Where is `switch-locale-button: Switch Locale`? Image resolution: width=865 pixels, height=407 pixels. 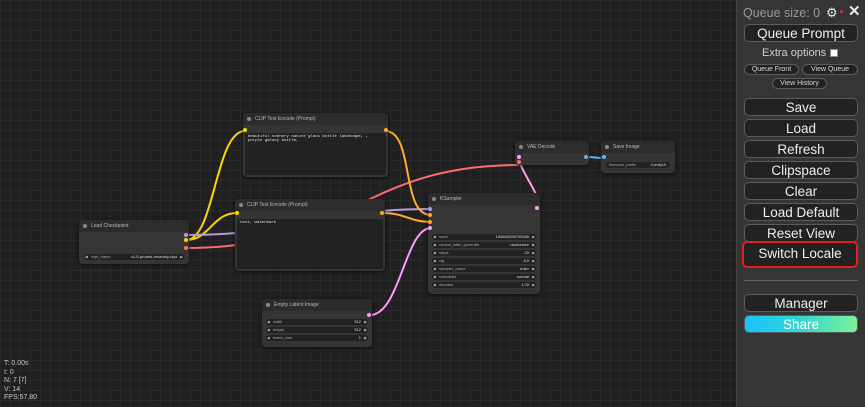
switch-locale-button: Switch Locale is located at coordinates (800, 254).